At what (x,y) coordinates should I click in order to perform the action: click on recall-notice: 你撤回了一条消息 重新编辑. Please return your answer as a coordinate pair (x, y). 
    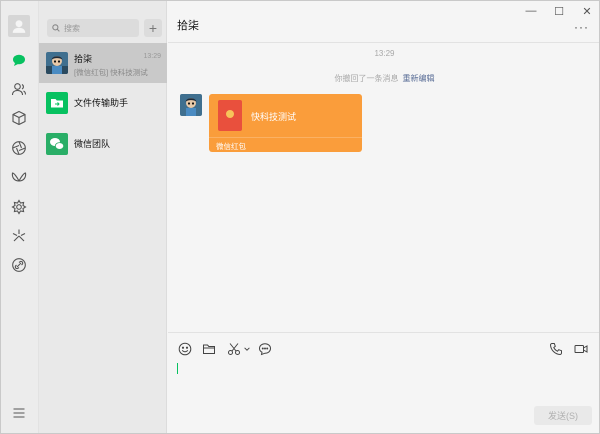
    Looking at the image, I should click on (383, 78).